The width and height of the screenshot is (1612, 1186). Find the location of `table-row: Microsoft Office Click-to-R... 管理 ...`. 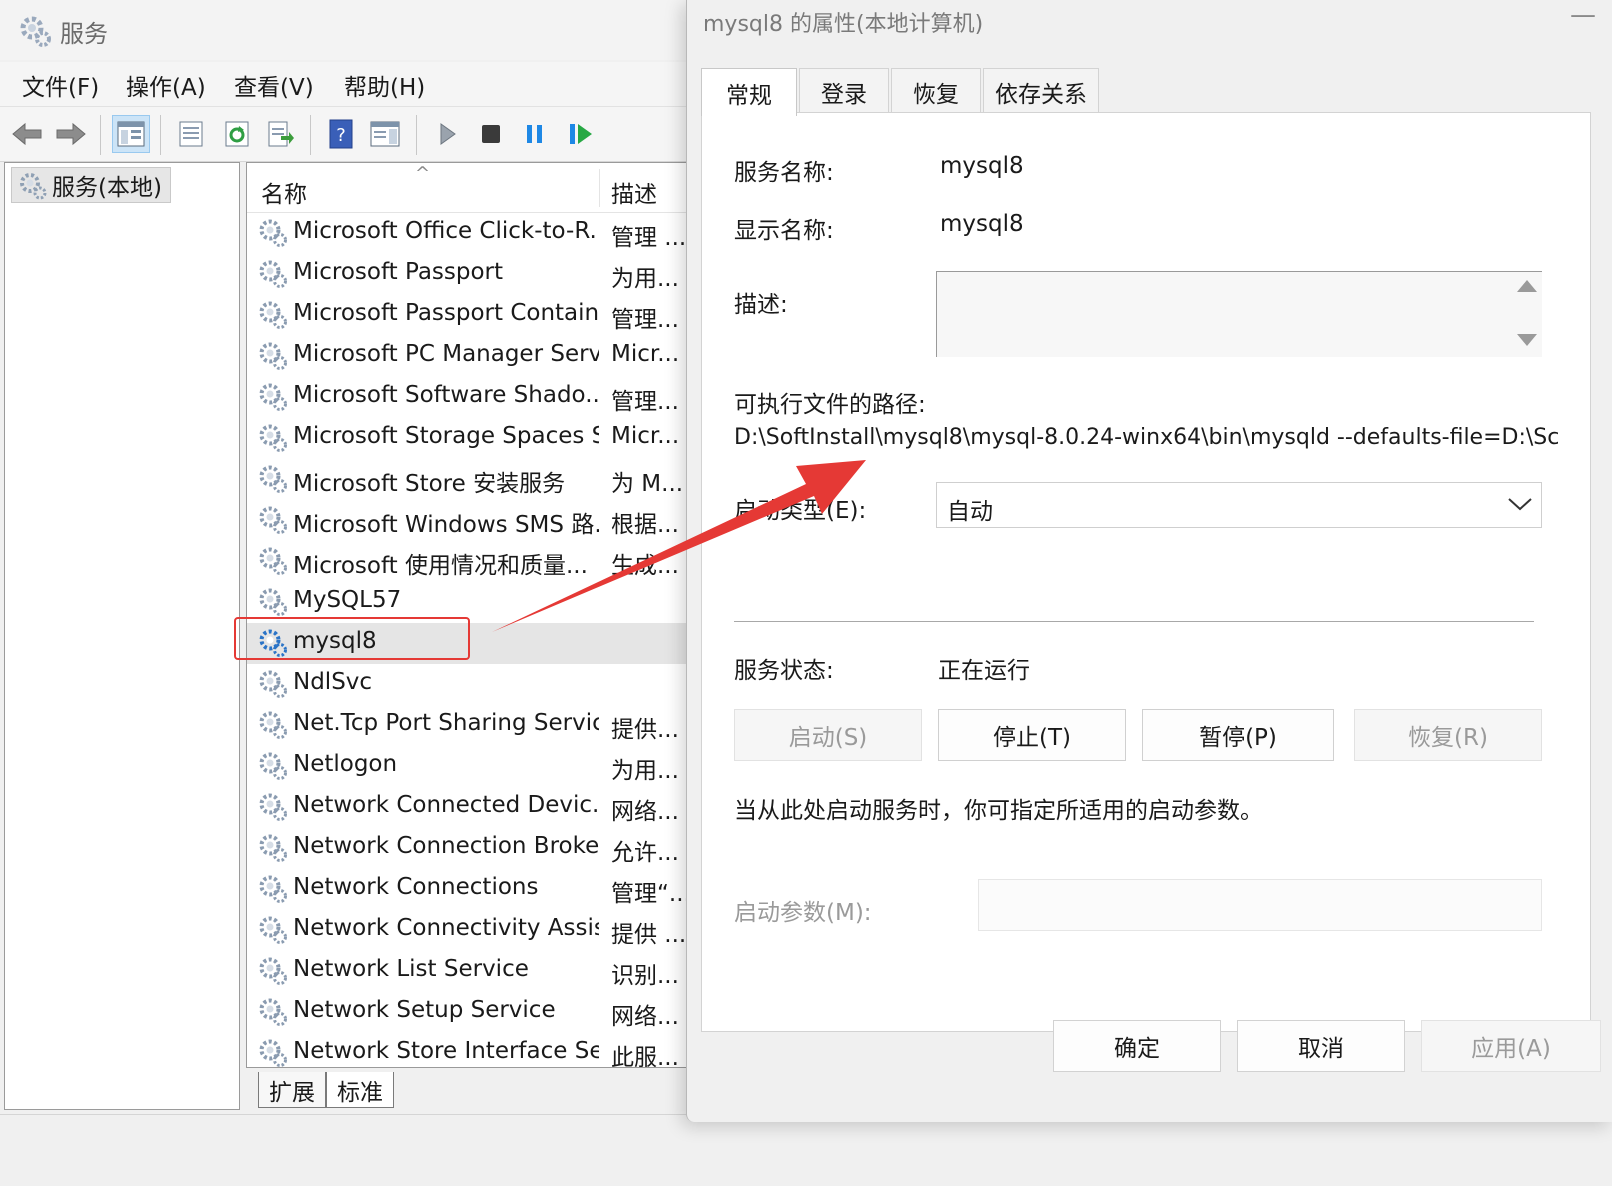

table-row: Microsoft Office Click-to-R... 管理 ... is located at coordinates (483, 233).